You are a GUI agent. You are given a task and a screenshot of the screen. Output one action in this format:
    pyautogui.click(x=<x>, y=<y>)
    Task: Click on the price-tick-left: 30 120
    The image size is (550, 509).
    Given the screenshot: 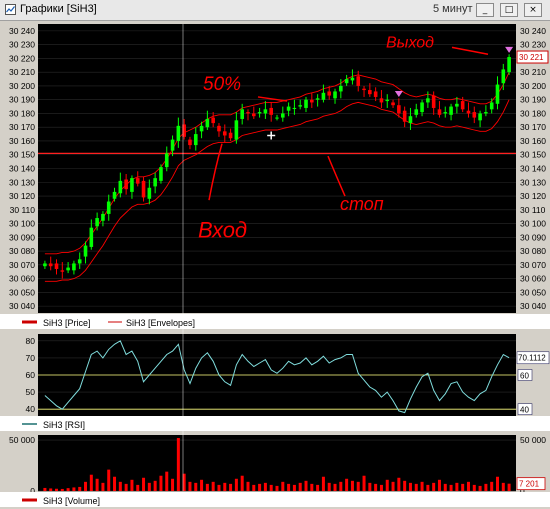 What is the action you would take?
    pyautogui.click(x=22, y=196)
    